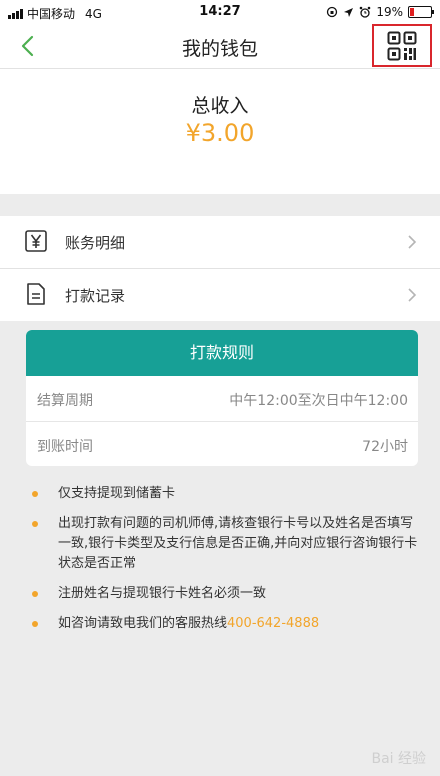  What do you see at coordinates (349, 12) in the screenshot?
I see `location-icon` at bounding box center [349, 12].